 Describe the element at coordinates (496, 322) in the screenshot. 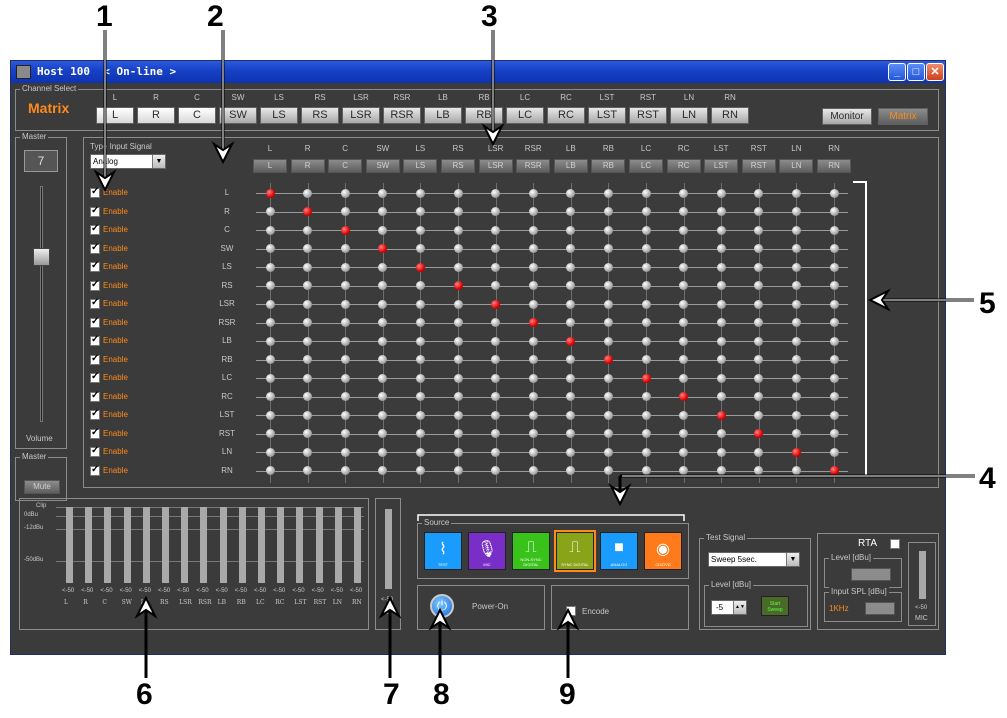

I see `matrix-node-rsr-lsr` at that location.